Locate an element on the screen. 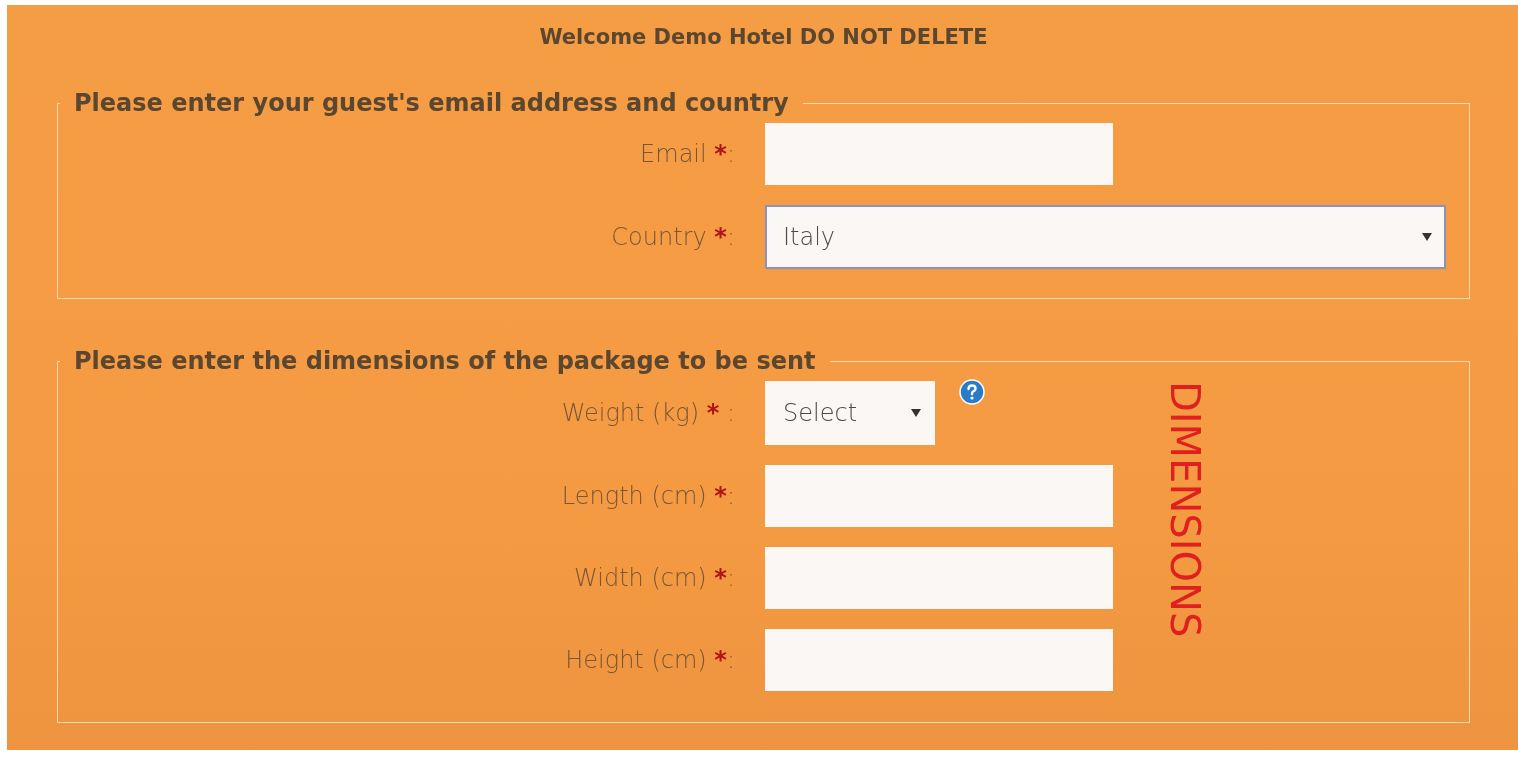 The image size is (1518, 760). field-label: Width (cm) *: is located at coordinates (654, 578).